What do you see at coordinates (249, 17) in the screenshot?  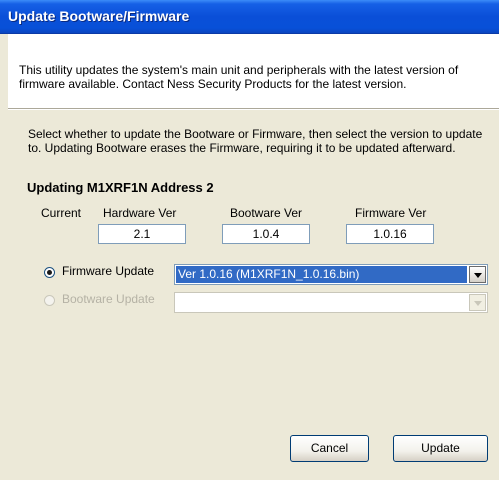 I see `title-bar: Update Bootware/Firmware` at bounding box center [249, 17].